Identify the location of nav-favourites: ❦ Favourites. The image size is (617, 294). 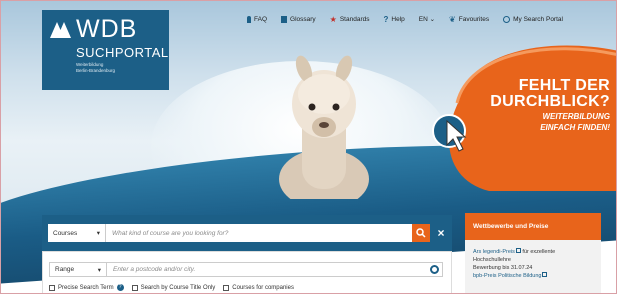
(469, 19).